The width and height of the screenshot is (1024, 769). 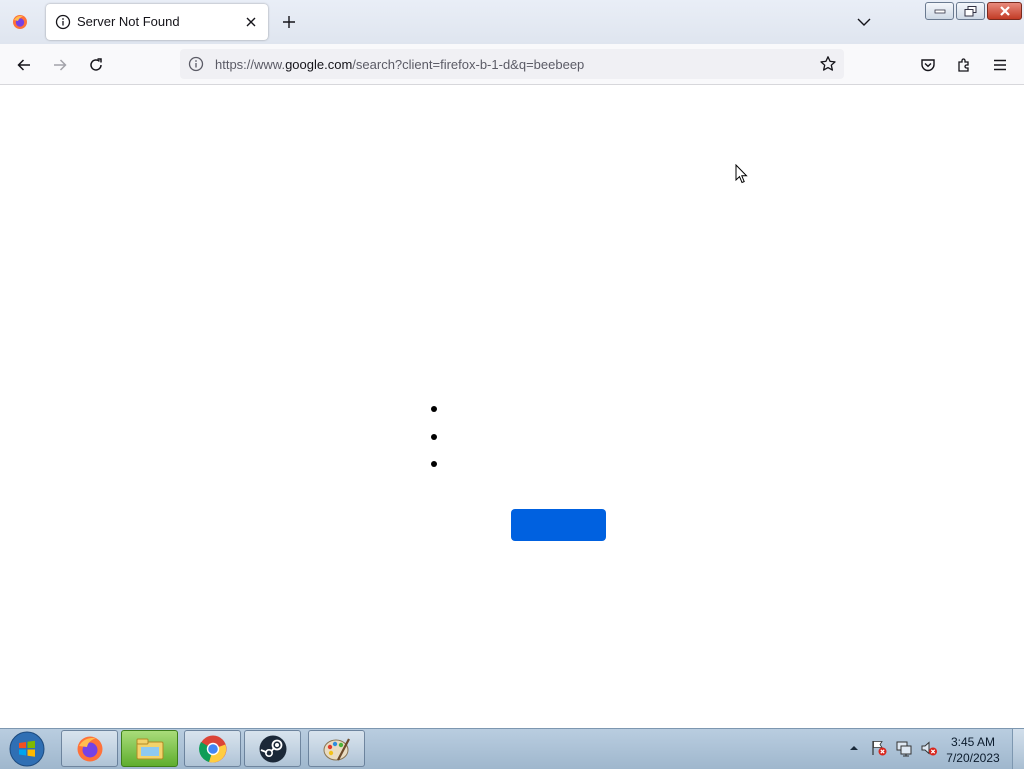 What do you see at coordinates (250, 64) in the screenshot?
I see `url-prefix: https://www.` at bounding box center [250, 64].